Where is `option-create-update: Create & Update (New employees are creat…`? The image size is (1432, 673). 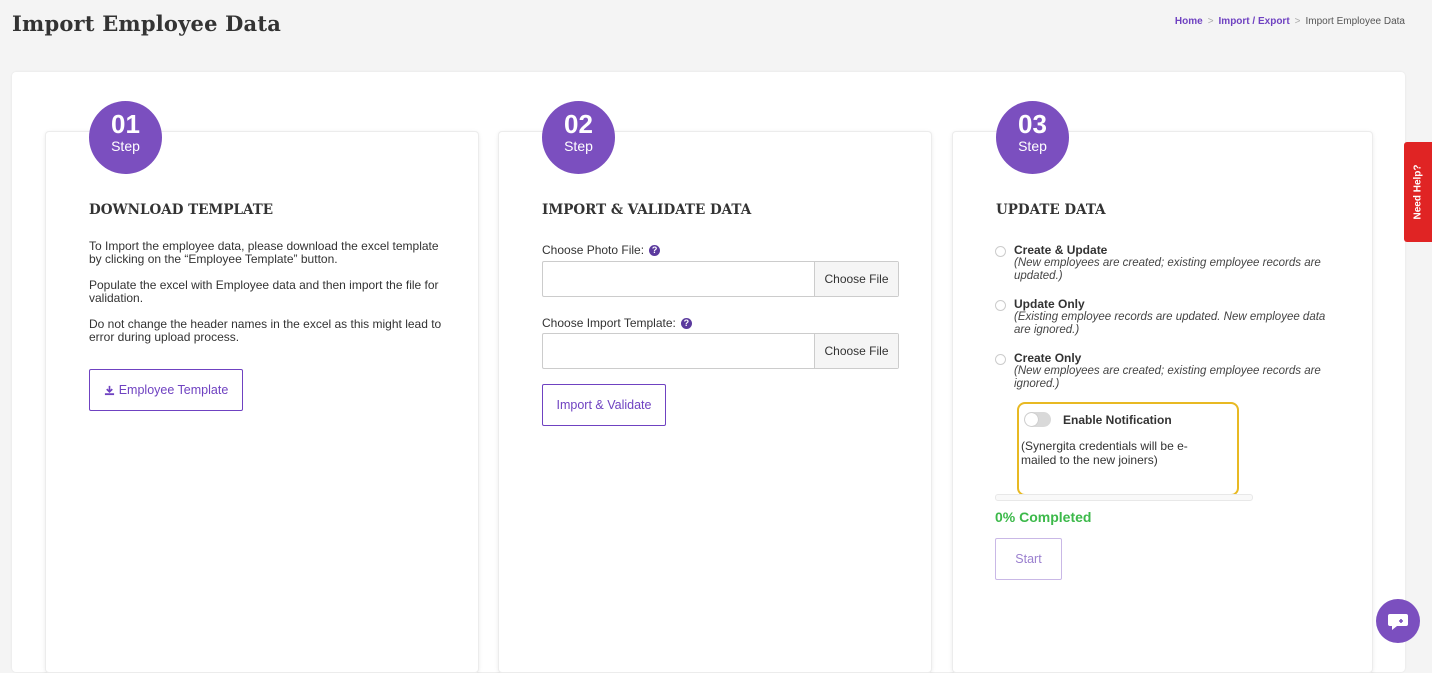 option-create-update: Create & Update (New employees are creat… is located at coordinates (1165, 263).